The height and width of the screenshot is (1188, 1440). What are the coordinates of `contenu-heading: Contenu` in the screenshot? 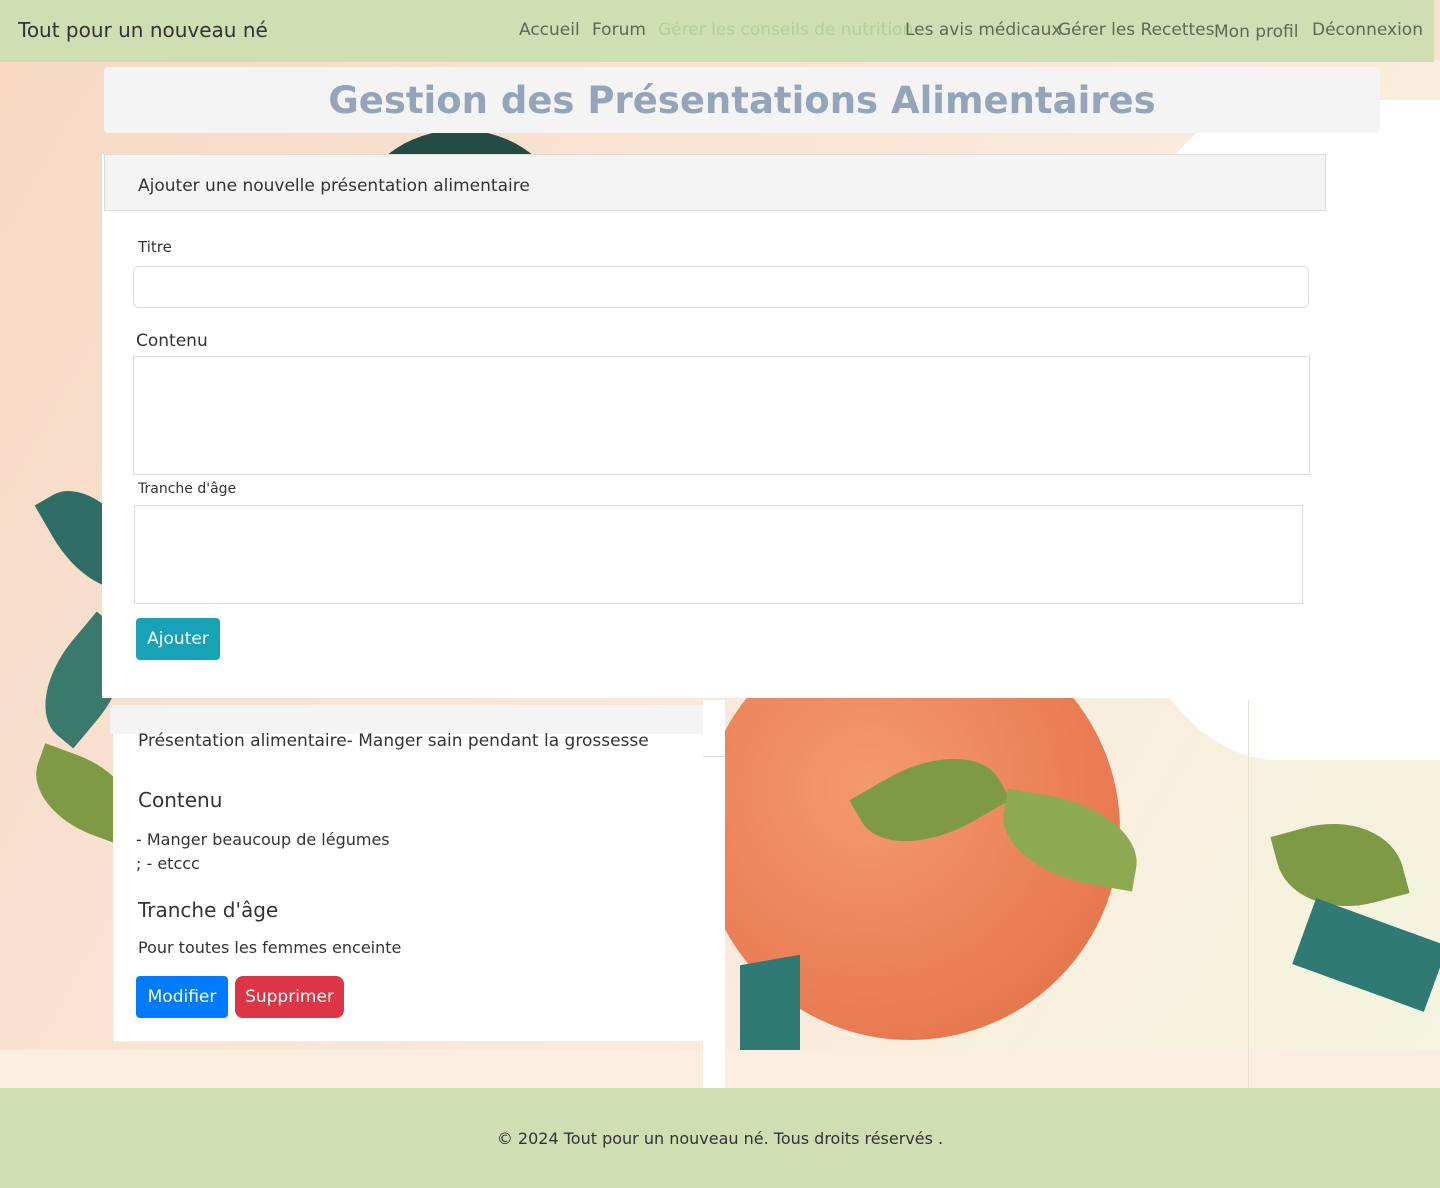 It's located at (180, 800).